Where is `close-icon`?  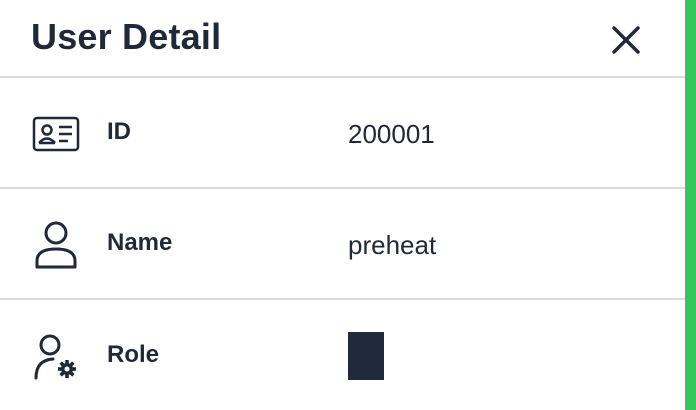 close-icon is located at coordinates (626, 40).